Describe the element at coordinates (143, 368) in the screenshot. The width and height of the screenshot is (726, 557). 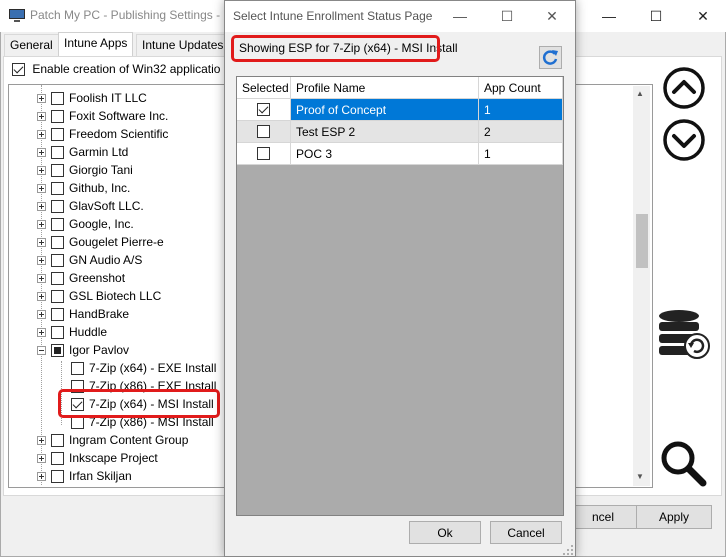
I see `tree-child-node: 7-Zip (x64) - EXE Install` at that location.